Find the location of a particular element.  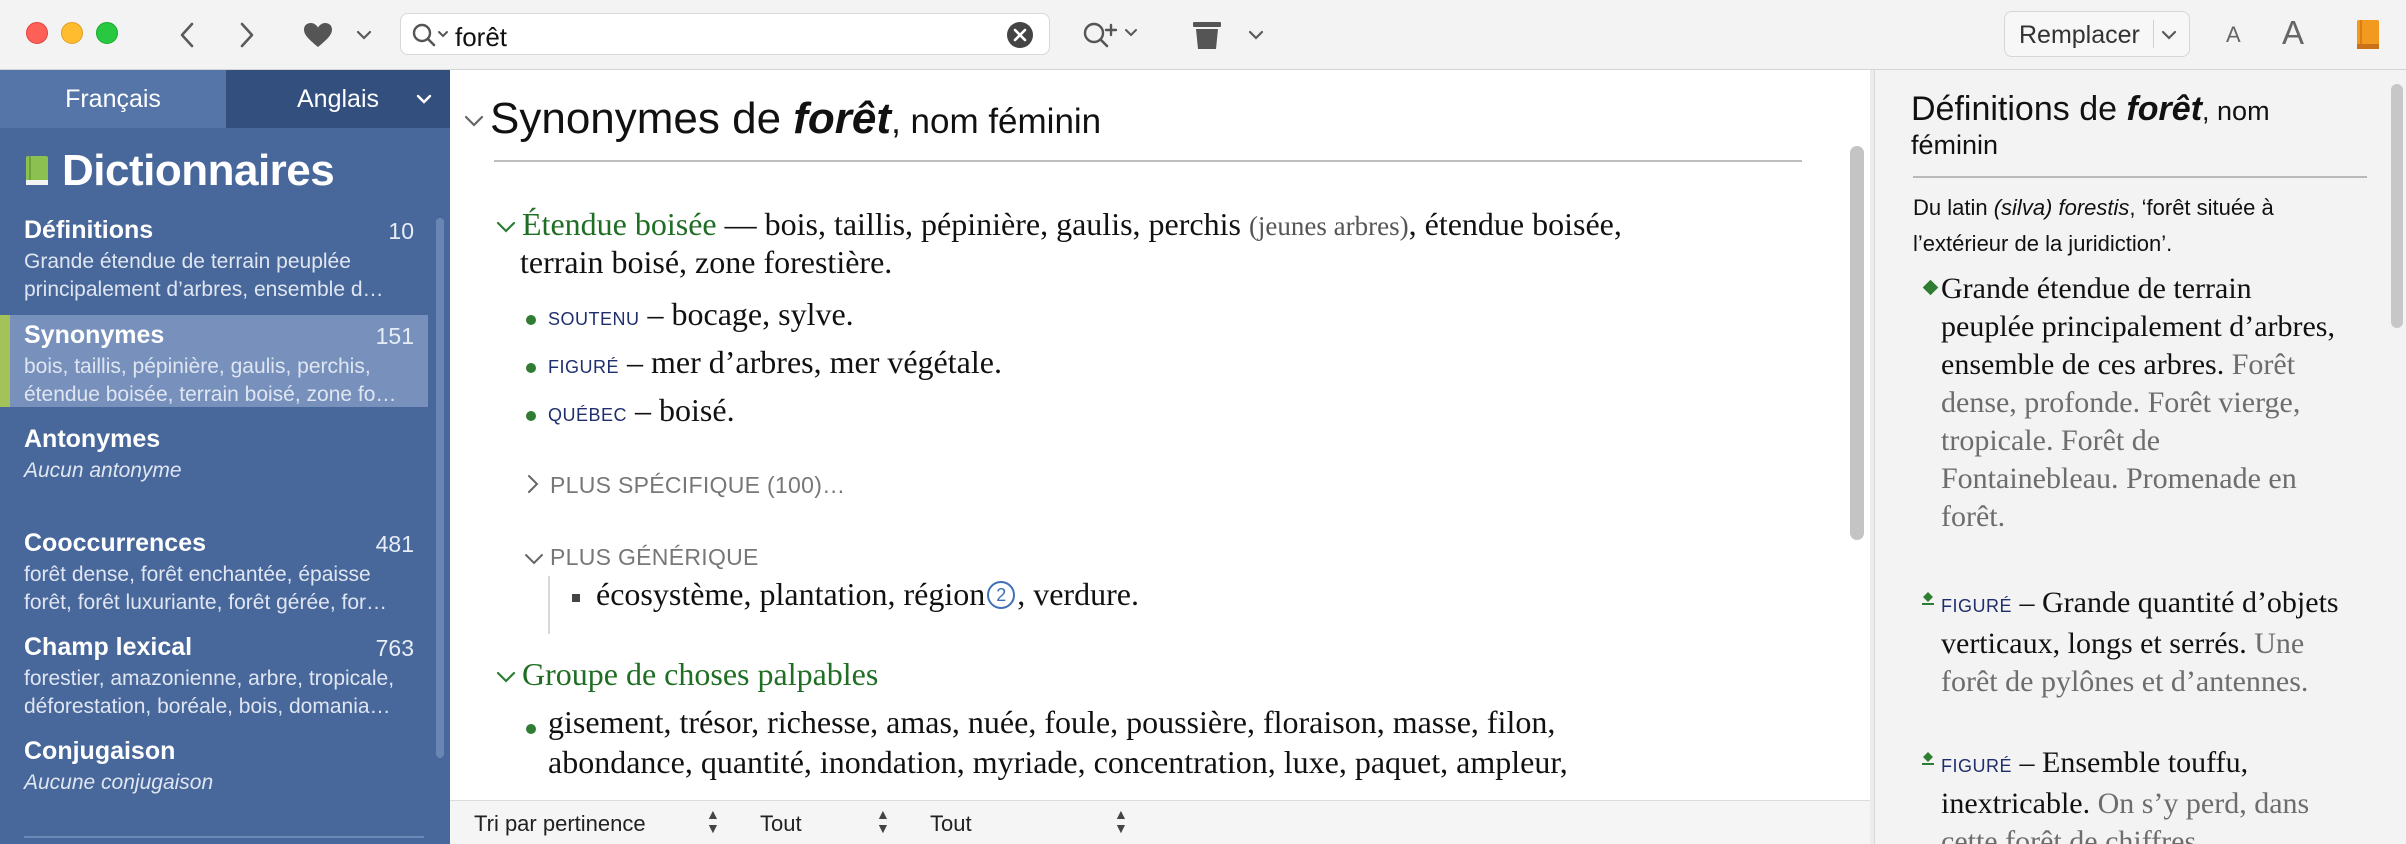

trash-icon is located at coordinates (1207, 35).